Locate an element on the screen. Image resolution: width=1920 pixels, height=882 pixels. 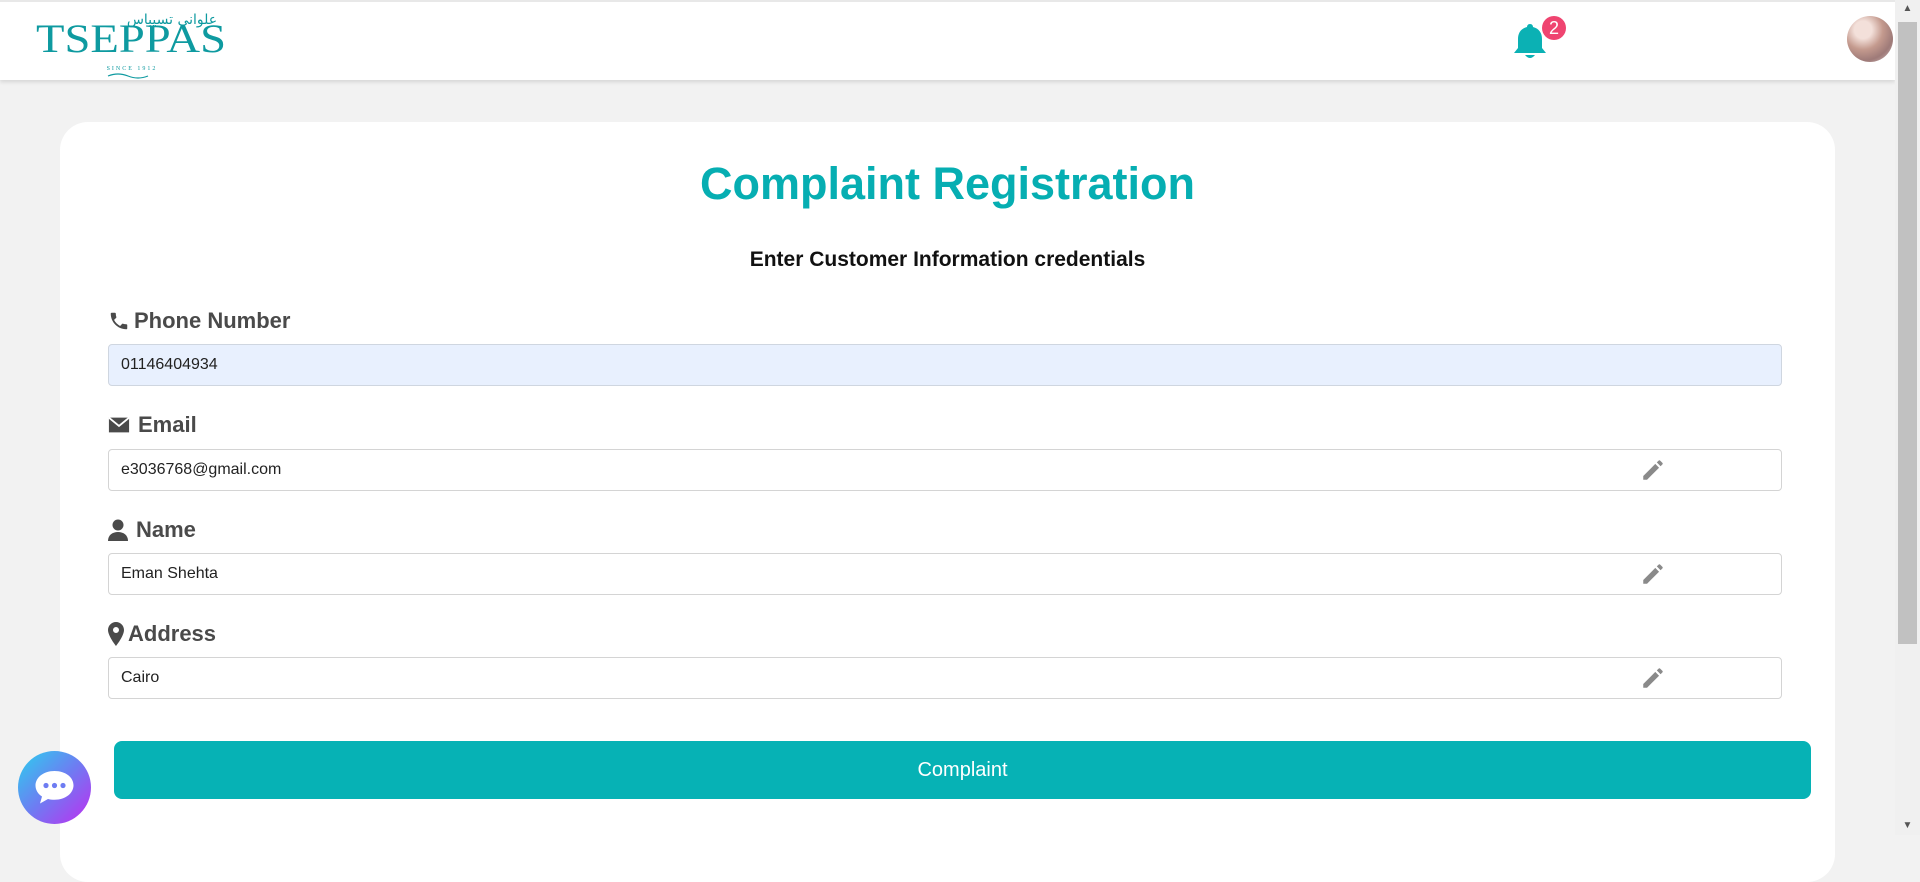
chat-bubble-icon is located at coordinates (54, 787).